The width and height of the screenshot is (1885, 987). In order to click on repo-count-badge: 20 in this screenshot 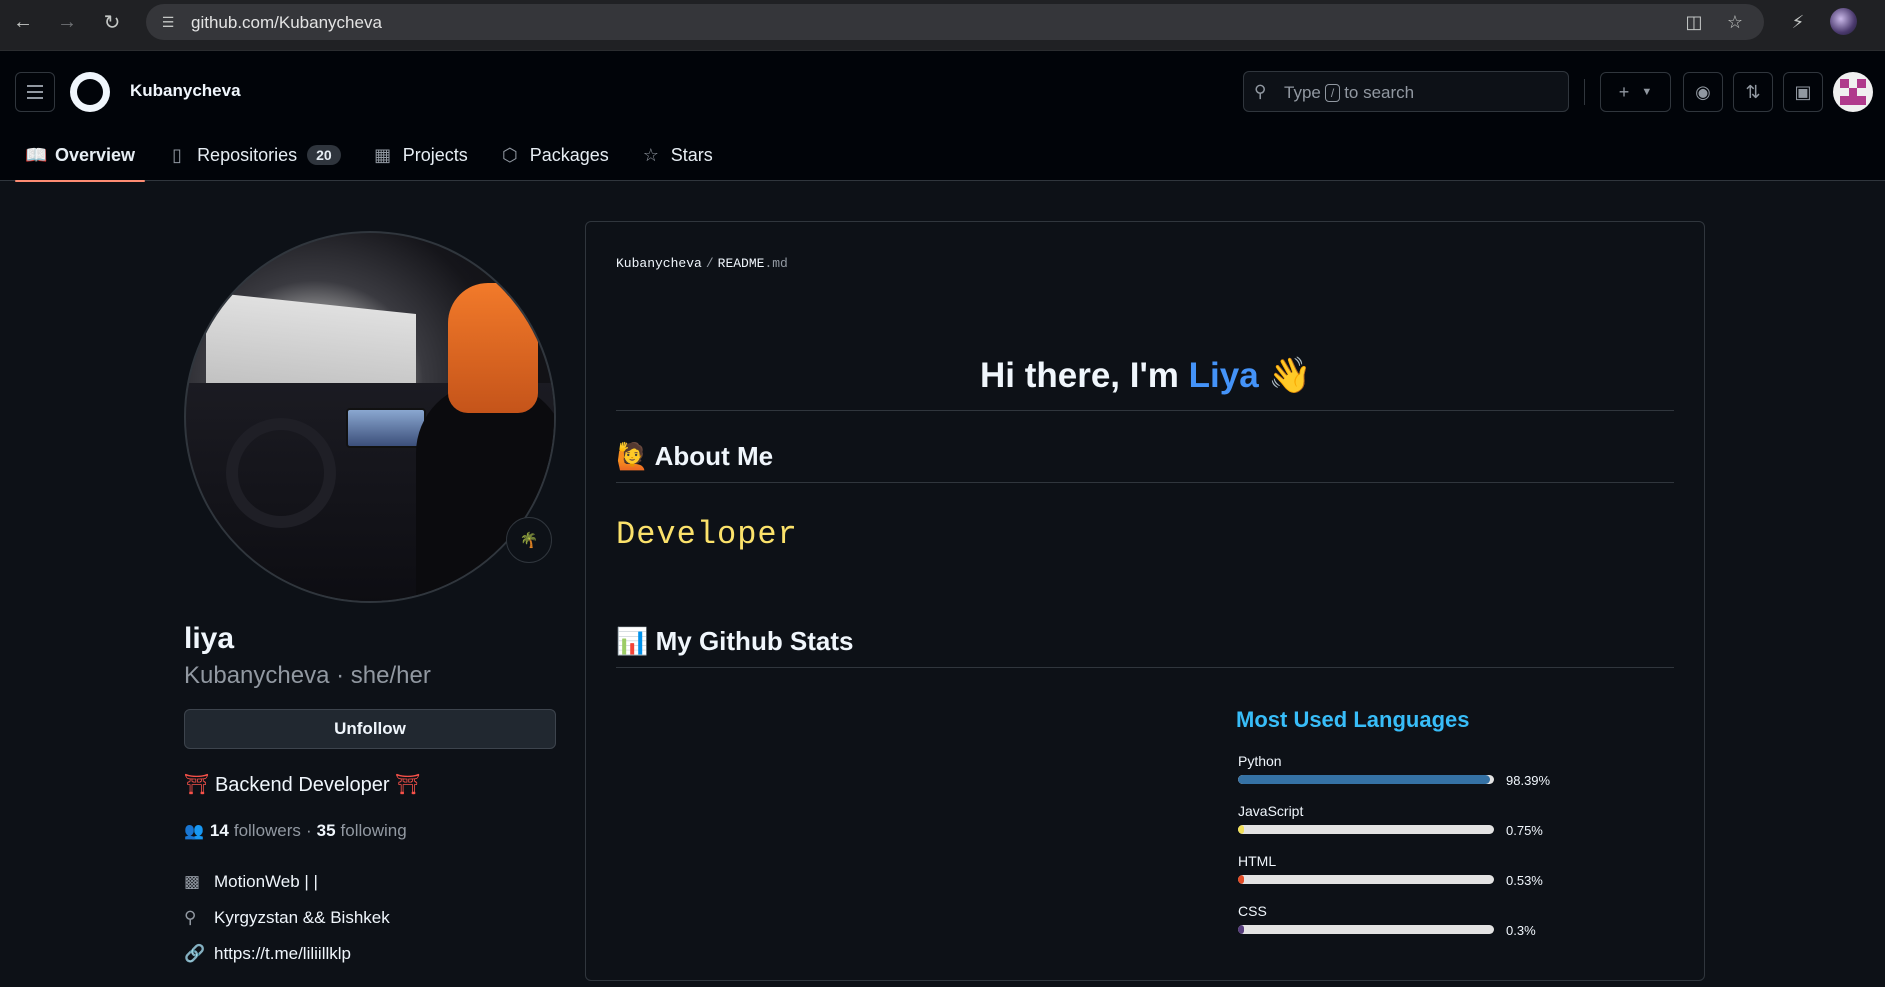, I will do `click(324, 155)`.